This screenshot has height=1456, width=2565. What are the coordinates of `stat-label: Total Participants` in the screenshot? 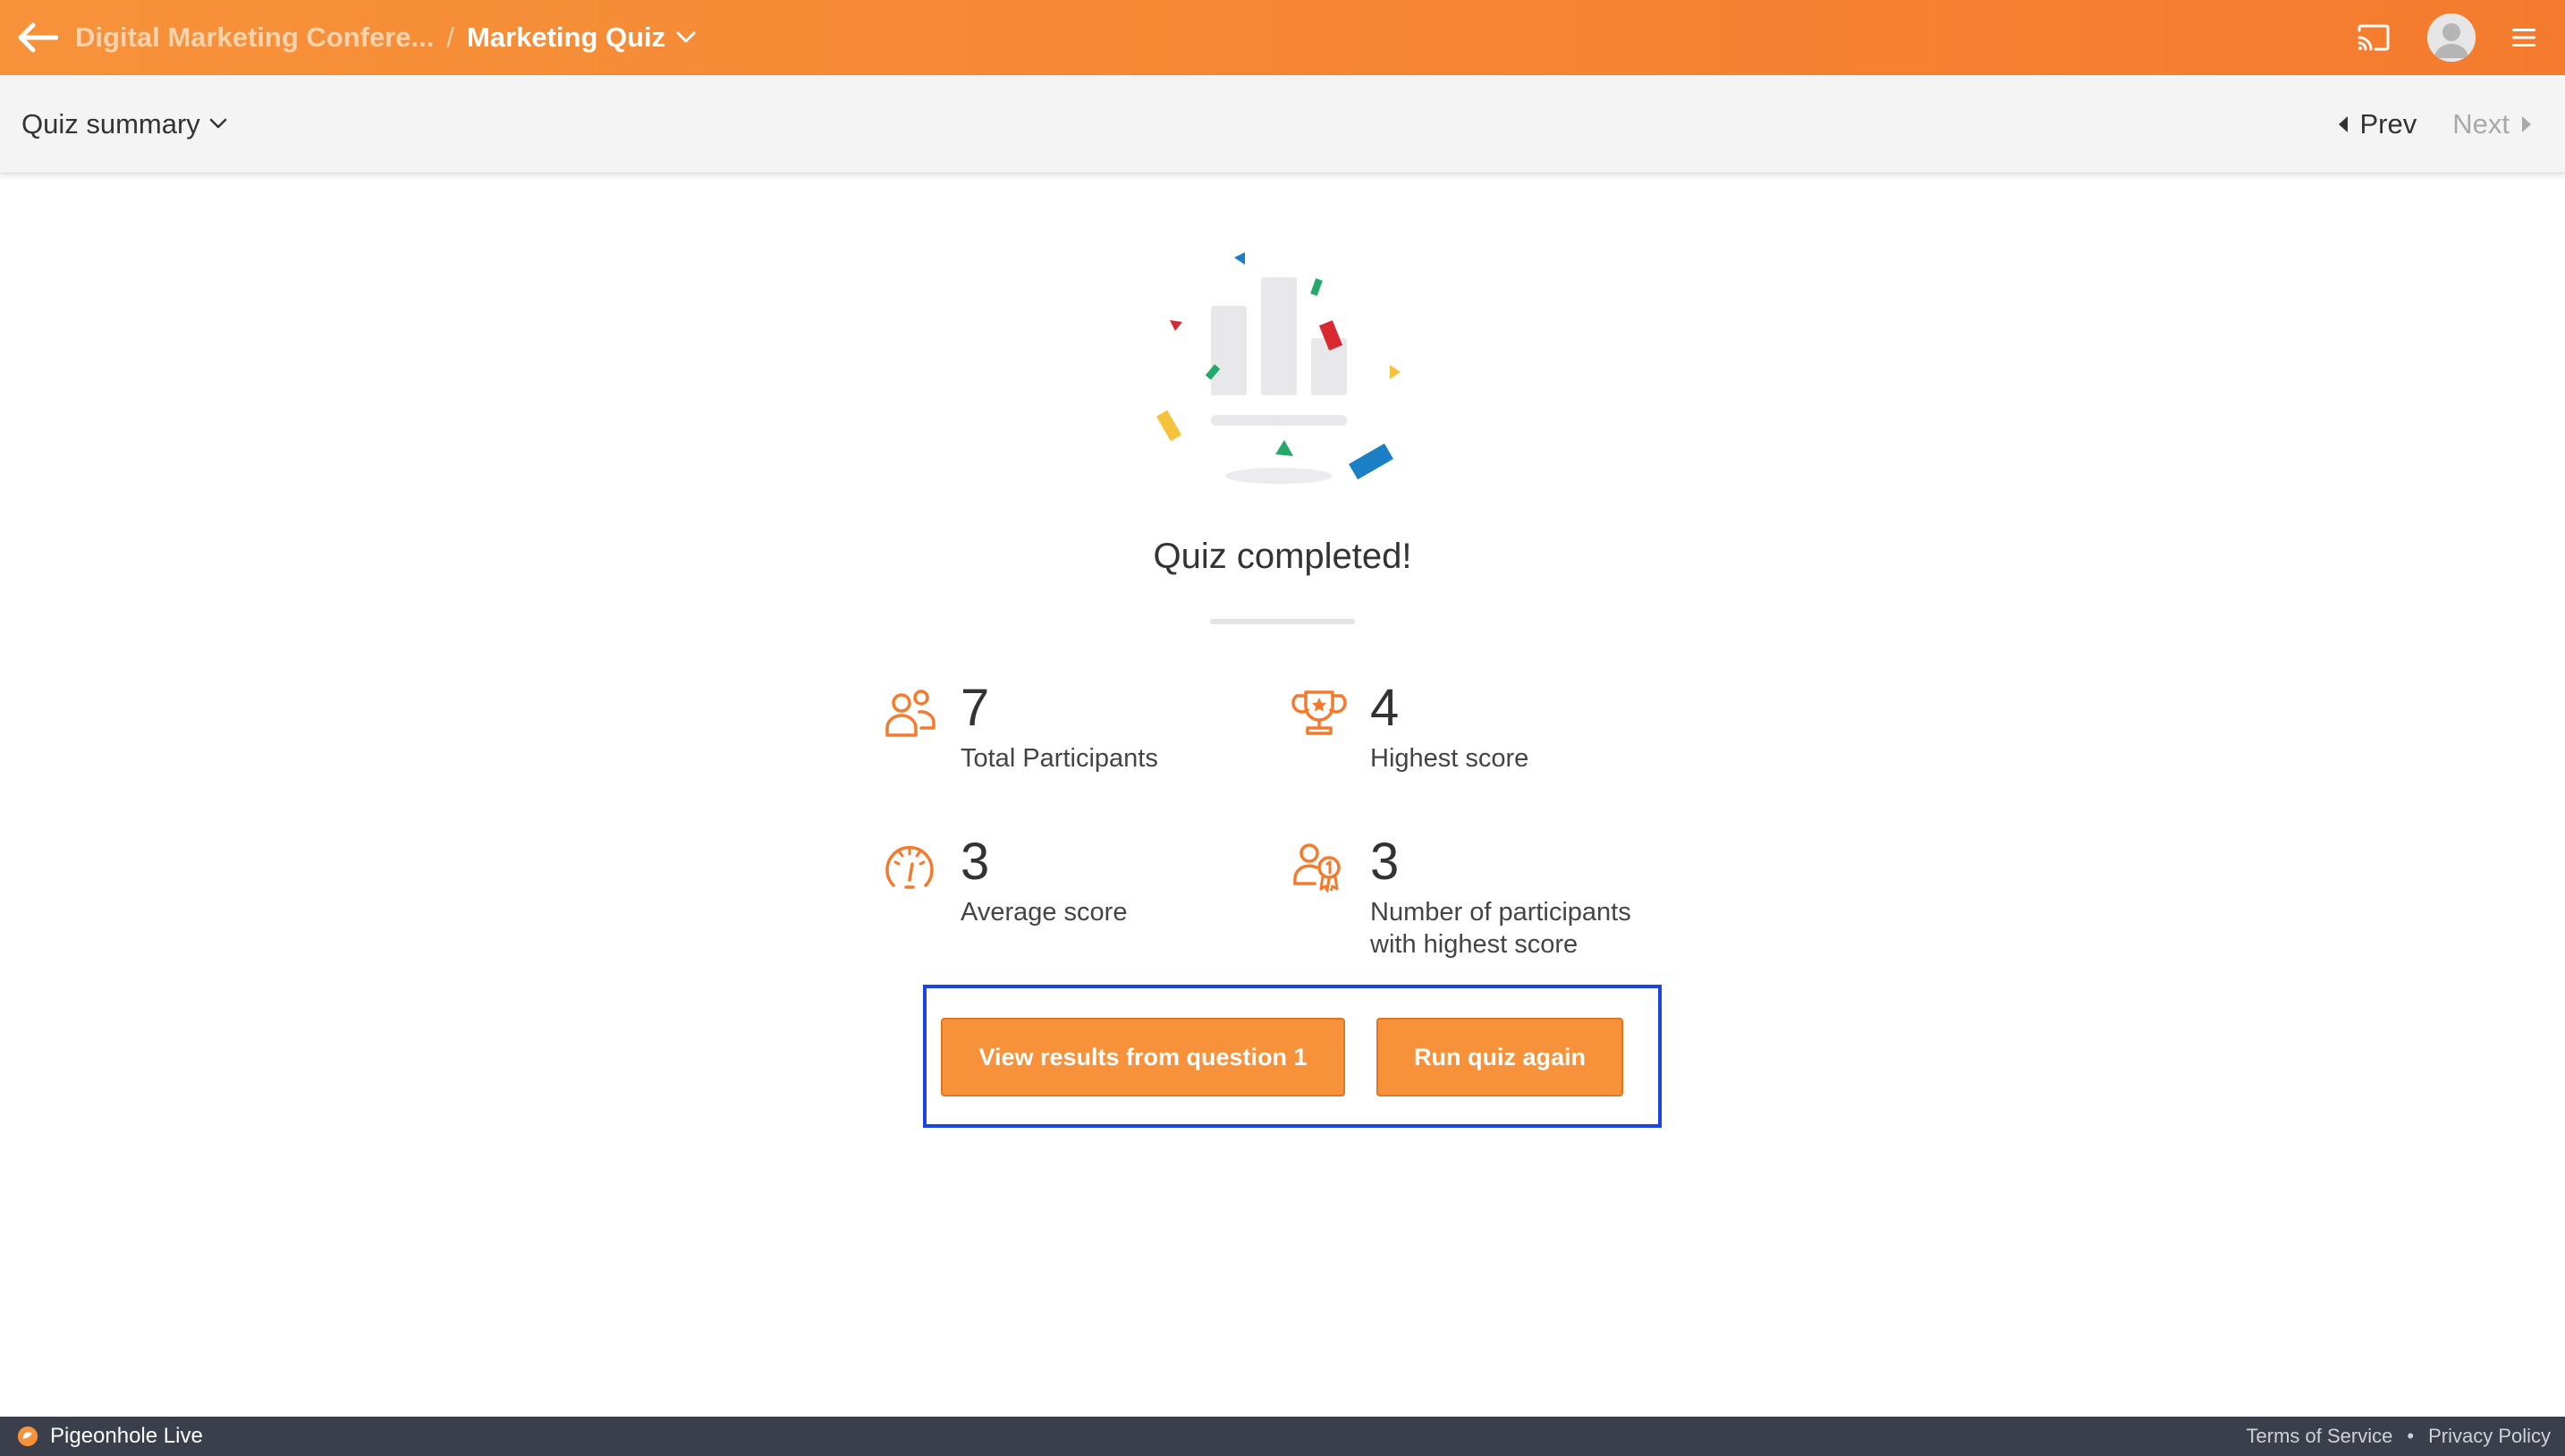 It's located at (1059, 758).